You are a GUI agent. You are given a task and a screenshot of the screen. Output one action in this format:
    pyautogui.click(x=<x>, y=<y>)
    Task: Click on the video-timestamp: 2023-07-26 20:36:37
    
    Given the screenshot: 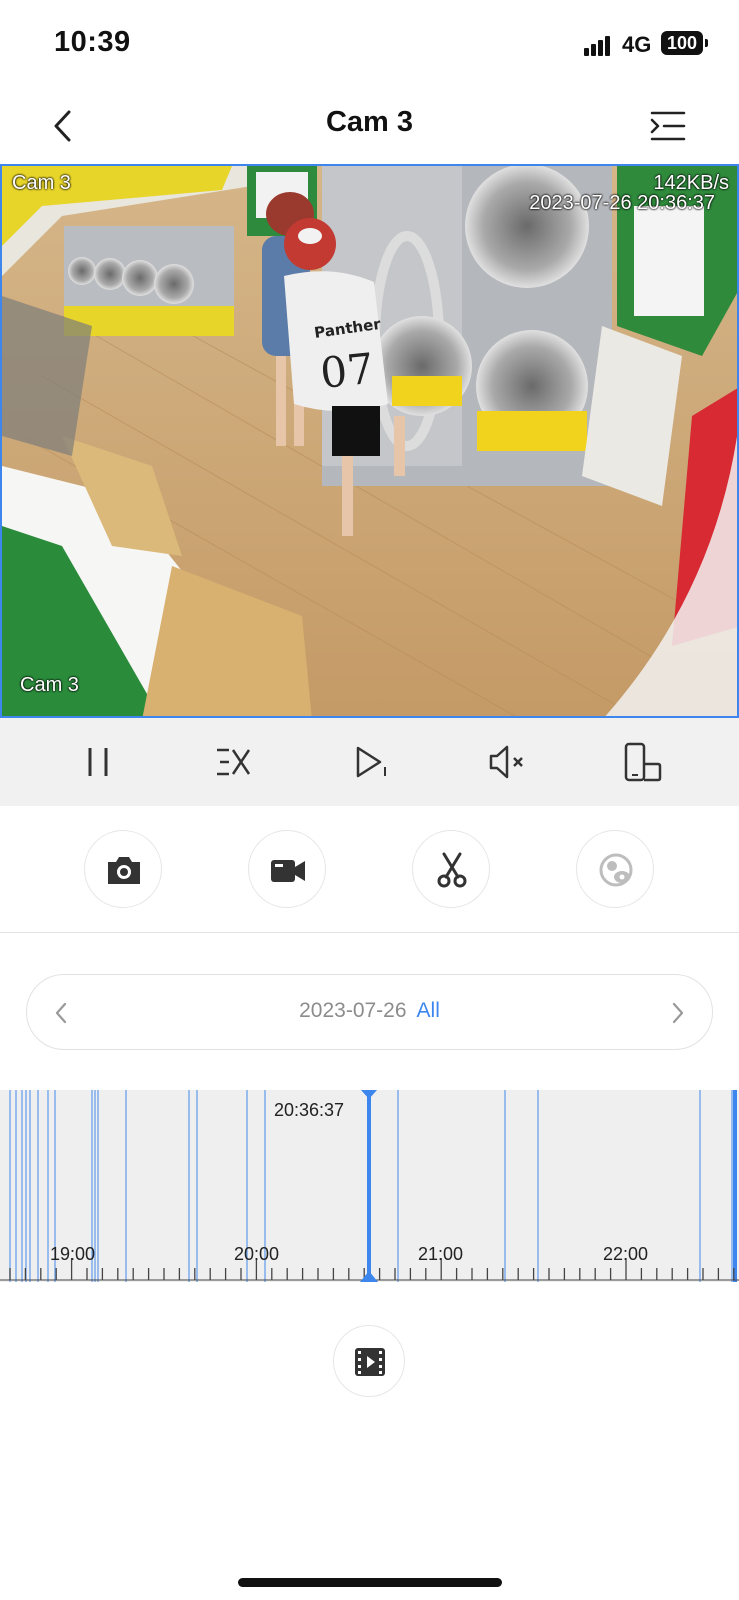 What is the action you would take?
    pyautogui.click(x=622, y=203)
    